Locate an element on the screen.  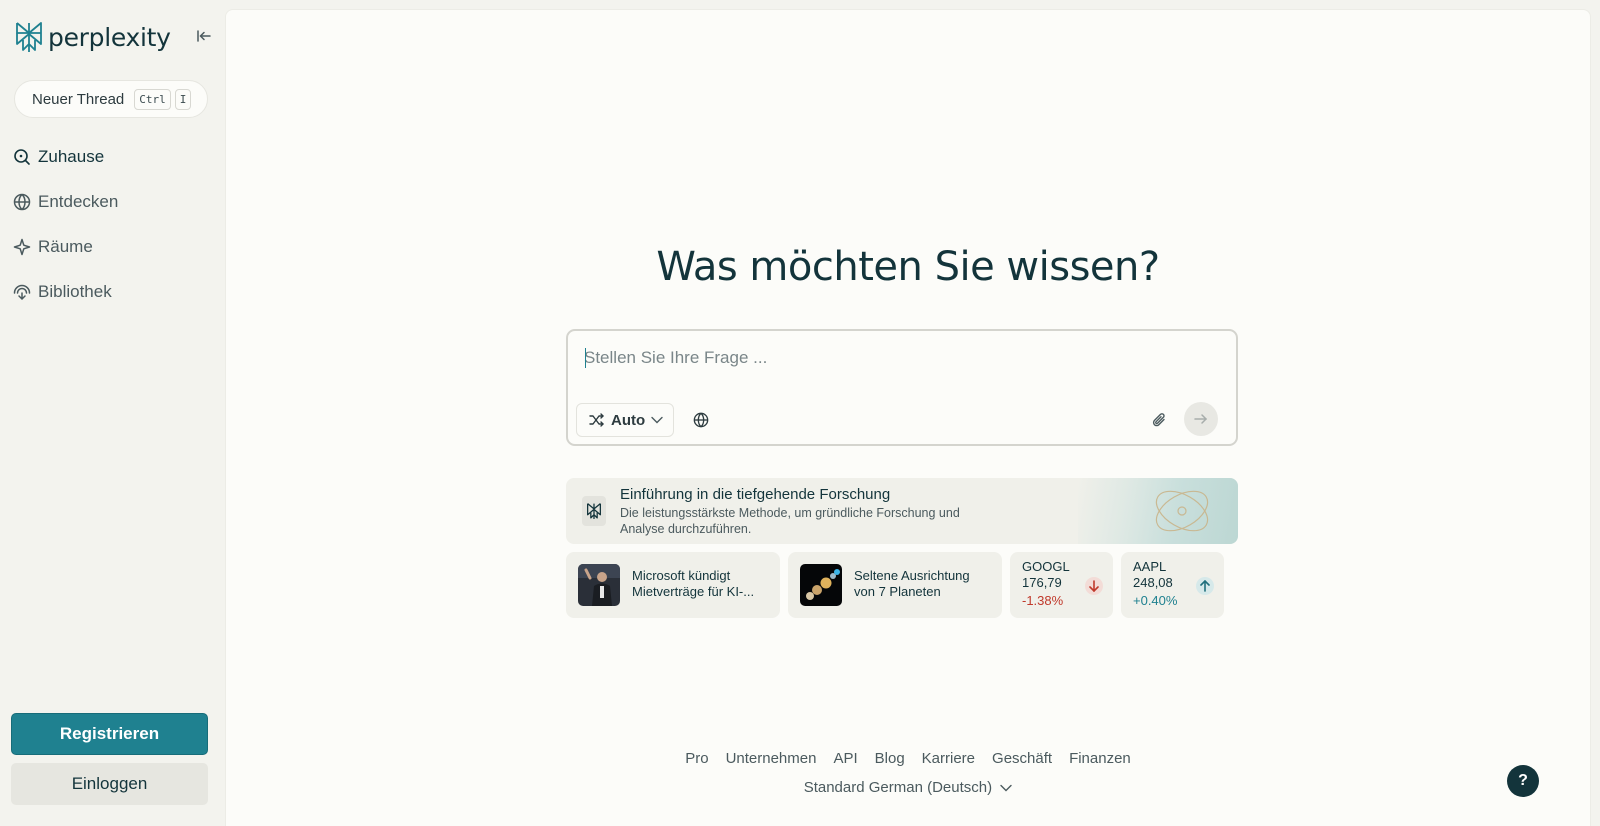
arrow-up-icon is located at coordinates (1205, 586).